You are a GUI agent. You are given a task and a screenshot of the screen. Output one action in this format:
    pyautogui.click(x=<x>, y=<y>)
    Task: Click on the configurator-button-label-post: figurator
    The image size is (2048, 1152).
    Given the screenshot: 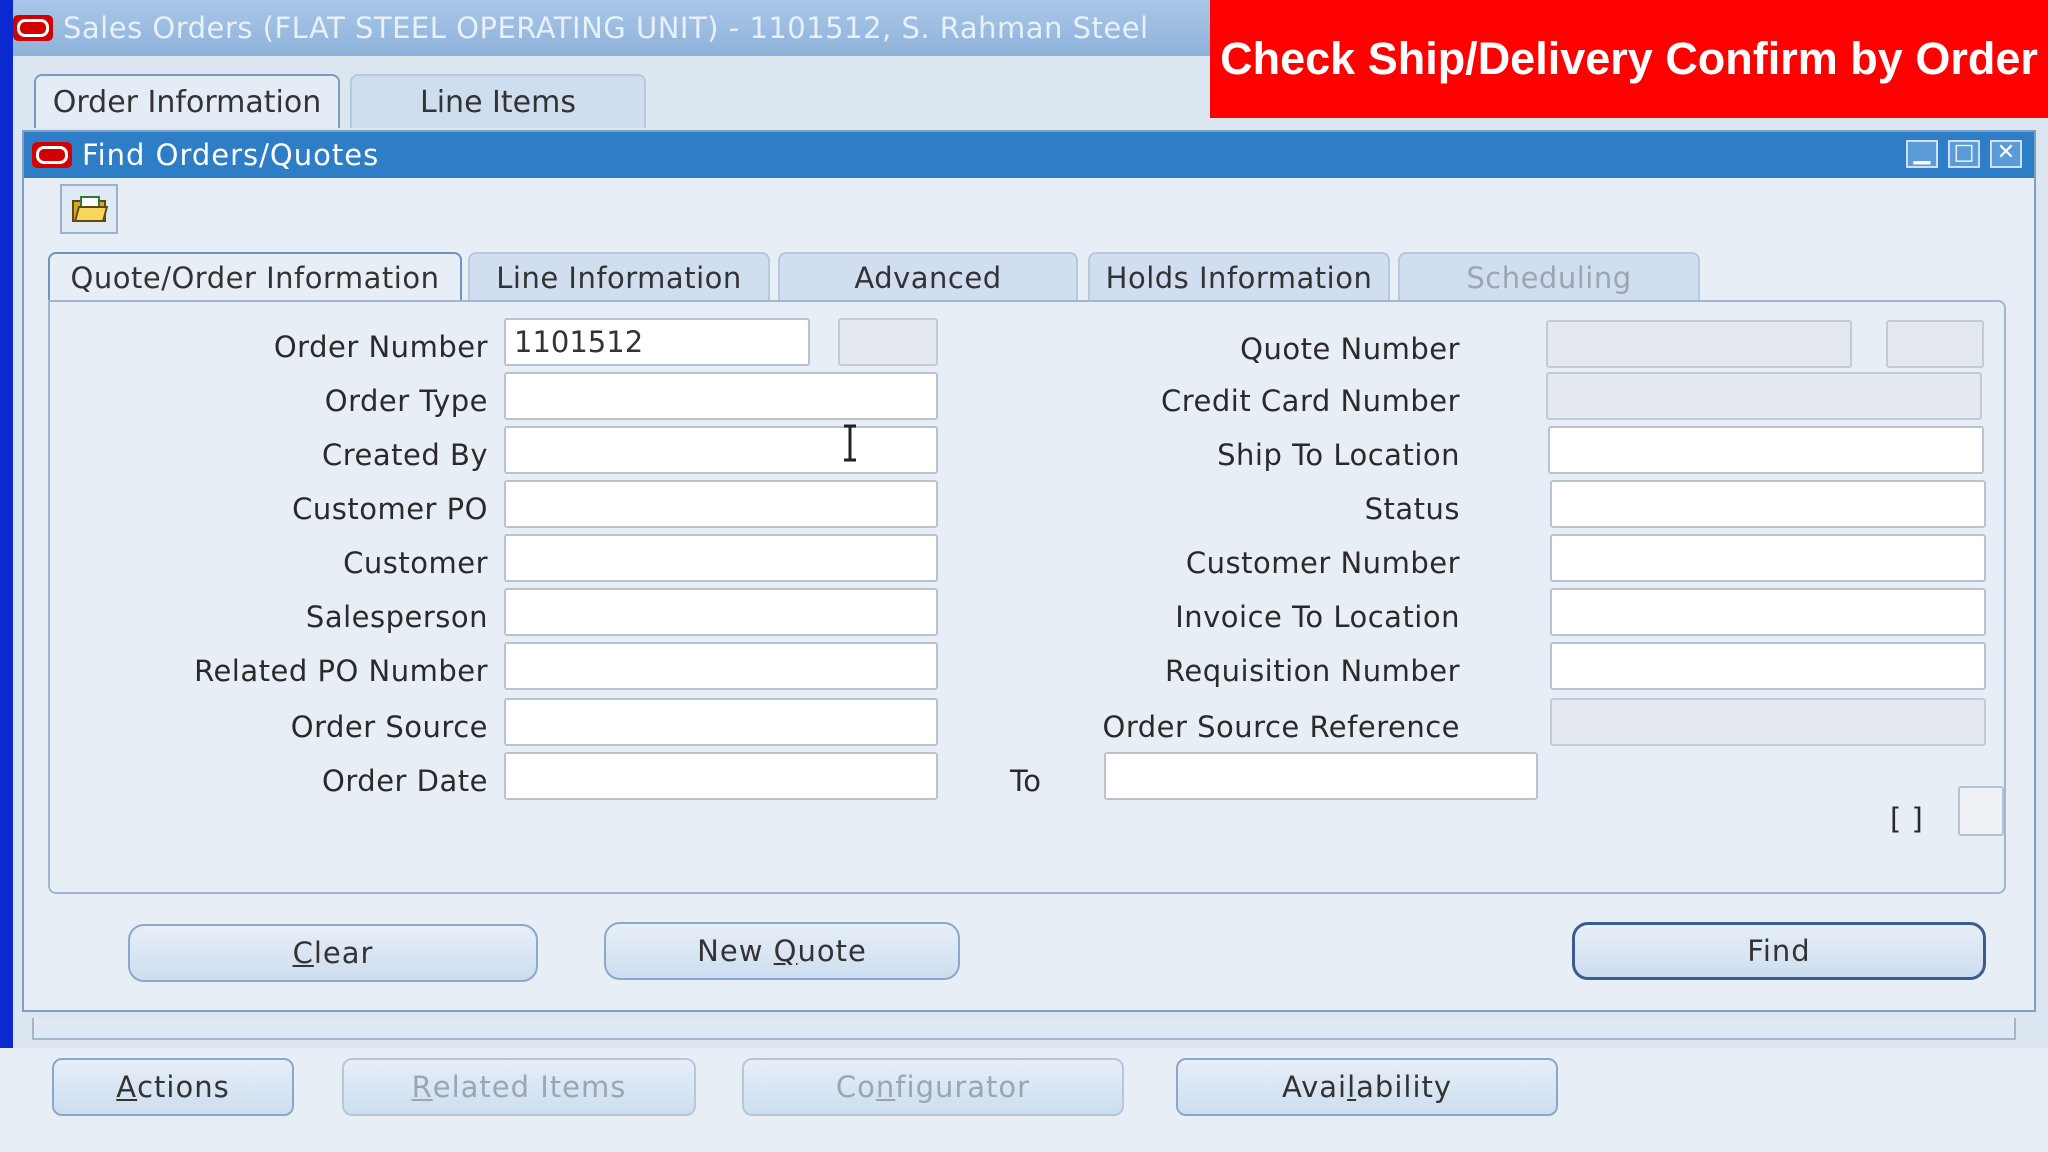 What is the action you would take?
    pyautogui.click(x=963, y=1087)
    